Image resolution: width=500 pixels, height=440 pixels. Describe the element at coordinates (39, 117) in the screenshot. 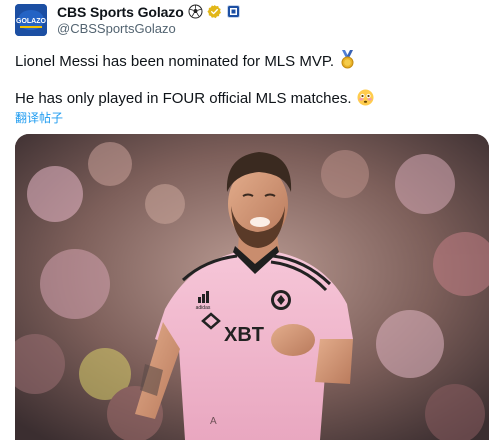

I see `translate-post-link: 翻译帖子` at that location.